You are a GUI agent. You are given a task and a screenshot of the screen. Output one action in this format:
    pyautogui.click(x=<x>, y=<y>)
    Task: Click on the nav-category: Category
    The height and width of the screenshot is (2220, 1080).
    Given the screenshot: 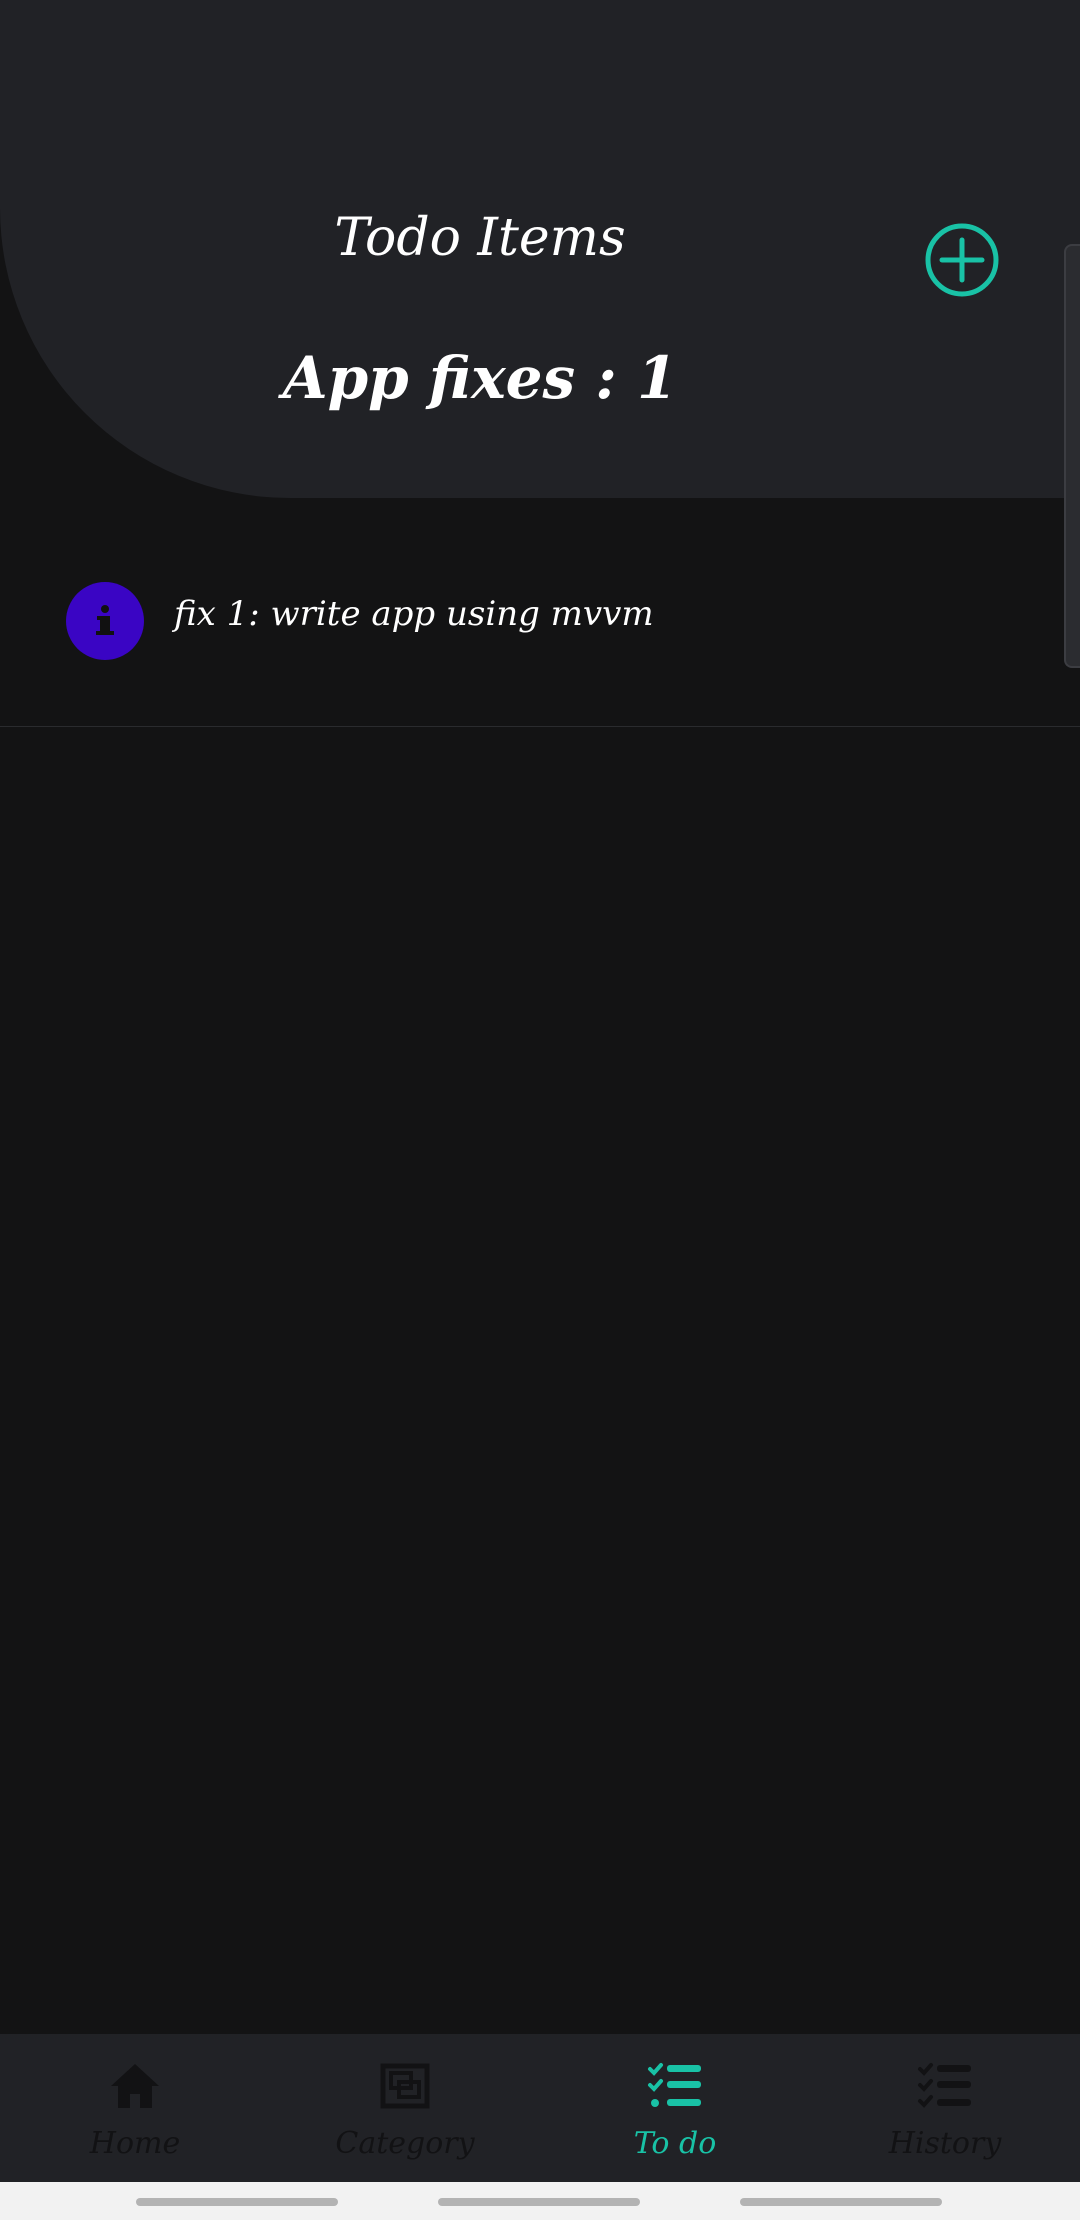 What is the action you would take?
    pyautogui.click(x=405, y=2108)
    